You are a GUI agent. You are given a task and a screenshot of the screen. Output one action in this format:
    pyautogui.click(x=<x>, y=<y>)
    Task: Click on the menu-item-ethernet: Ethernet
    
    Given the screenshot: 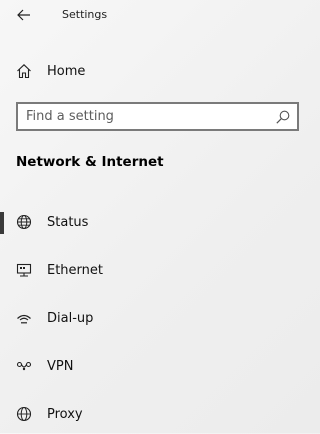 What is the action you would take?
    pyautogui.click(x=157, y=270)
    